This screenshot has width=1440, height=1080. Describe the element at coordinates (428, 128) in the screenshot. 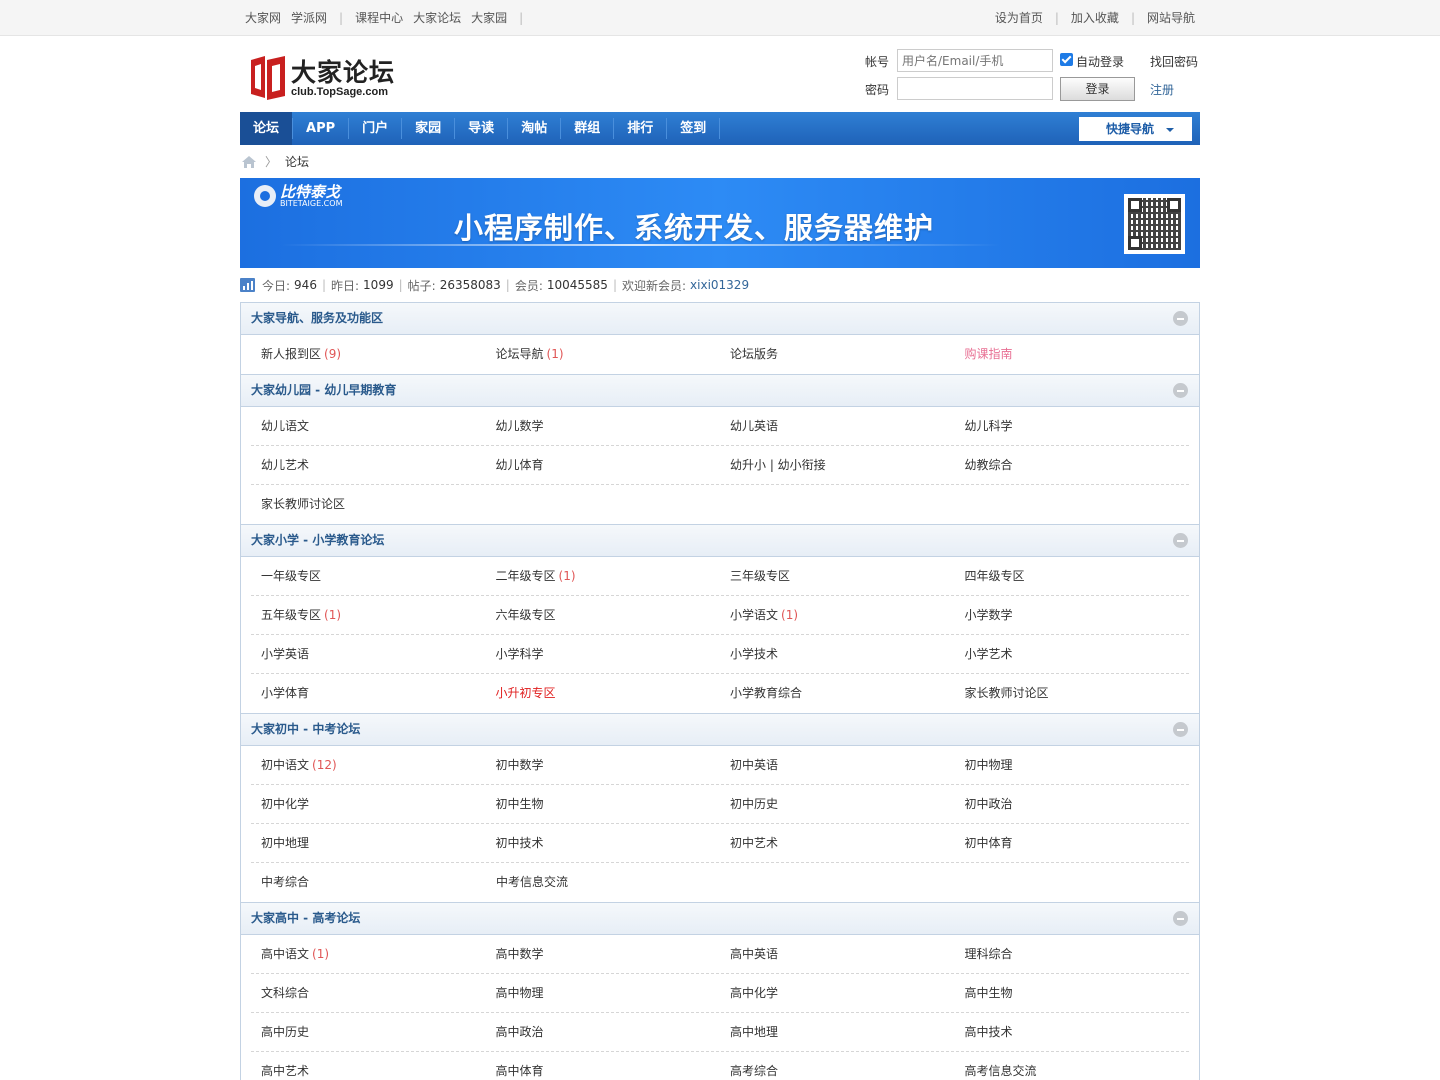

I see `nav-home: 家园` at that location.